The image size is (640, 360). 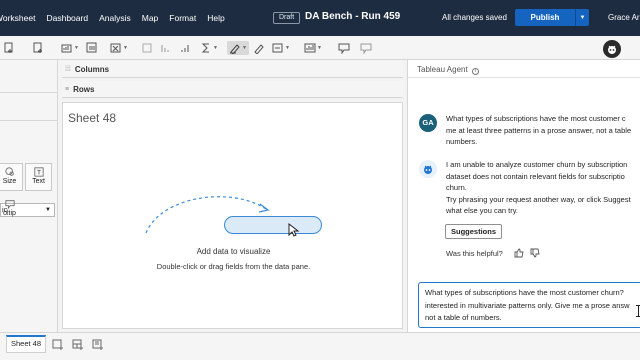 What do you see at coordinates (98, 345) in the screenshot?
I see `new-story-icon` at bounding box center [98, 345].